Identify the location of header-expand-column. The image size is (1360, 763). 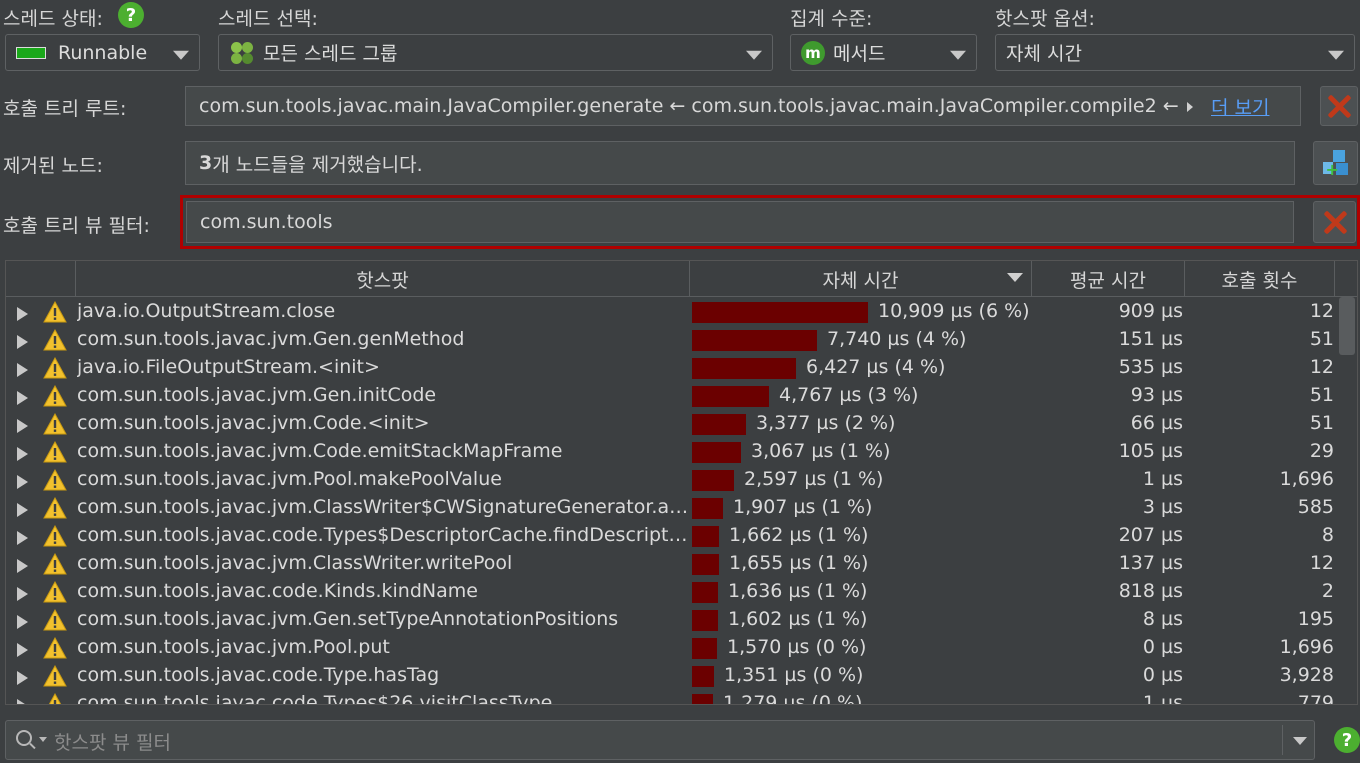
(41, 279).